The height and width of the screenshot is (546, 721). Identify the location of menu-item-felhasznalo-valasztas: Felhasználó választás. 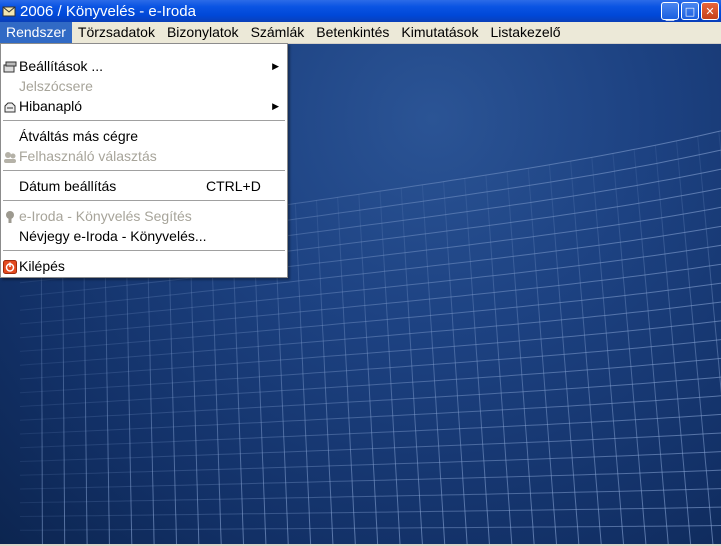
(144, 156).